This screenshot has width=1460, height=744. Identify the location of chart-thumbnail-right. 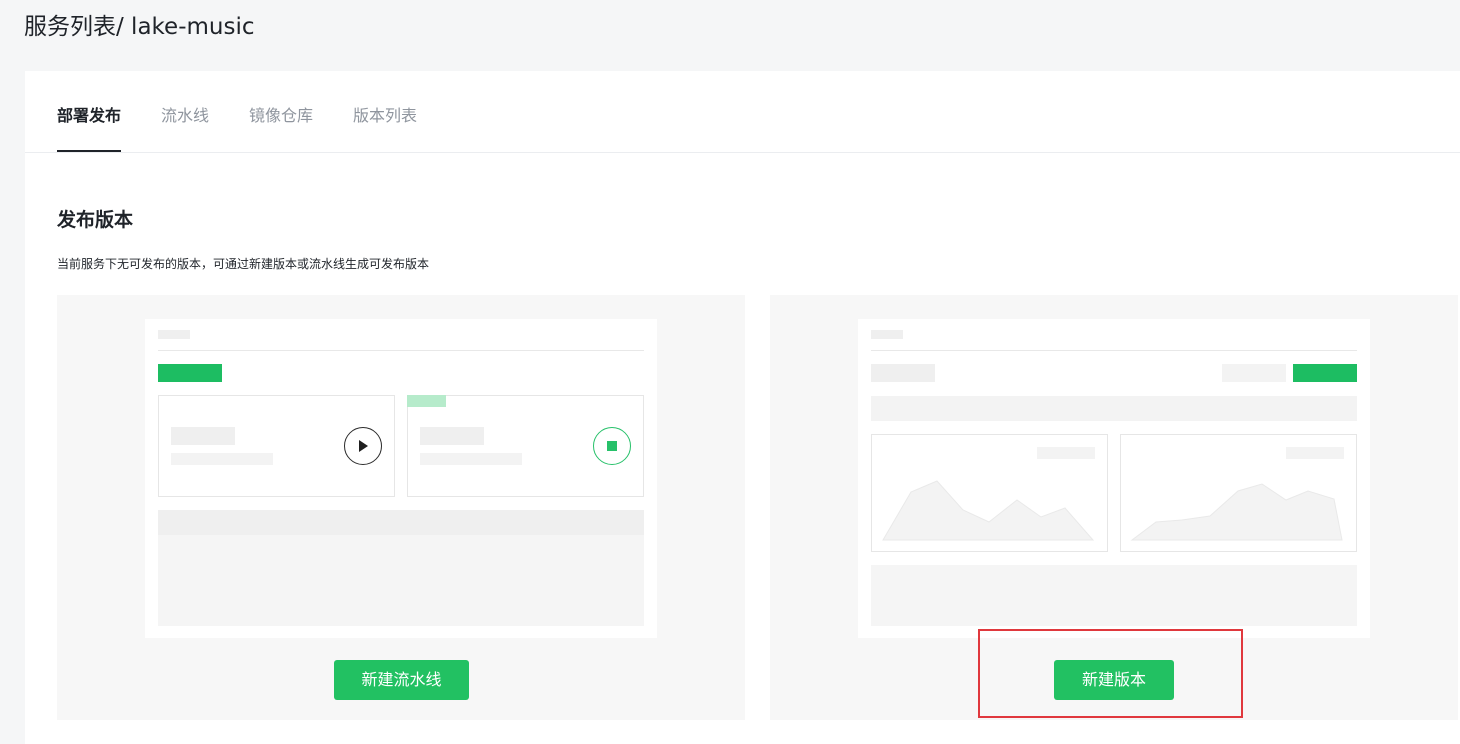
(1238, 493).